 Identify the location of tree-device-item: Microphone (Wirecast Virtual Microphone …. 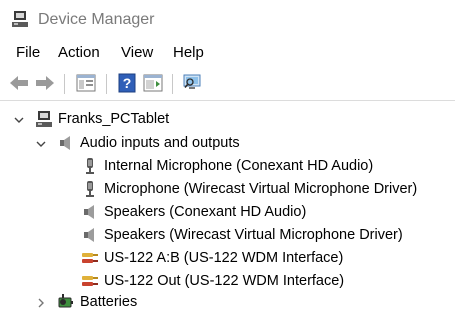
(249, 189).